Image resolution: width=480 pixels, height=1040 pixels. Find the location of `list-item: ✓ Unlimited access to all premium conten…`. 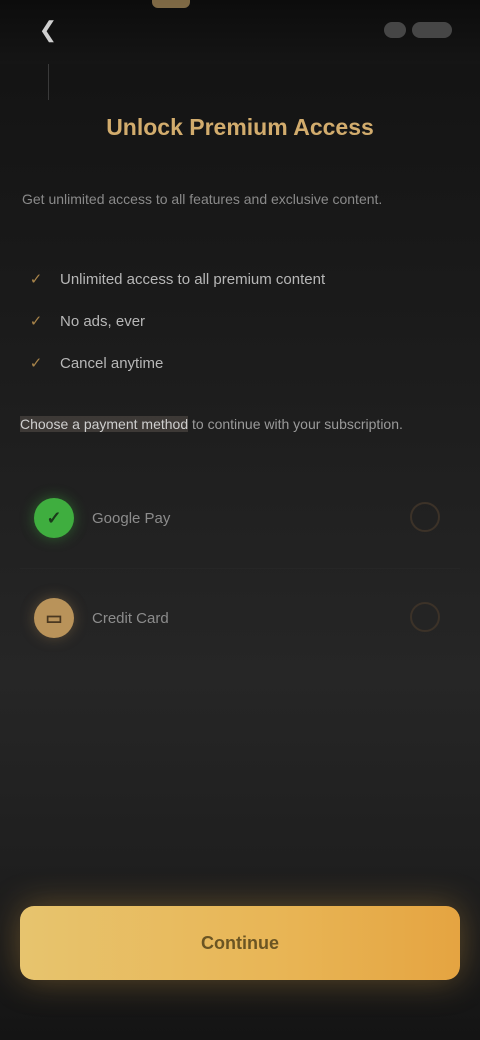

list-item: ✓ Unlimited access to all premium conten… is located at coordinates (236, 279).